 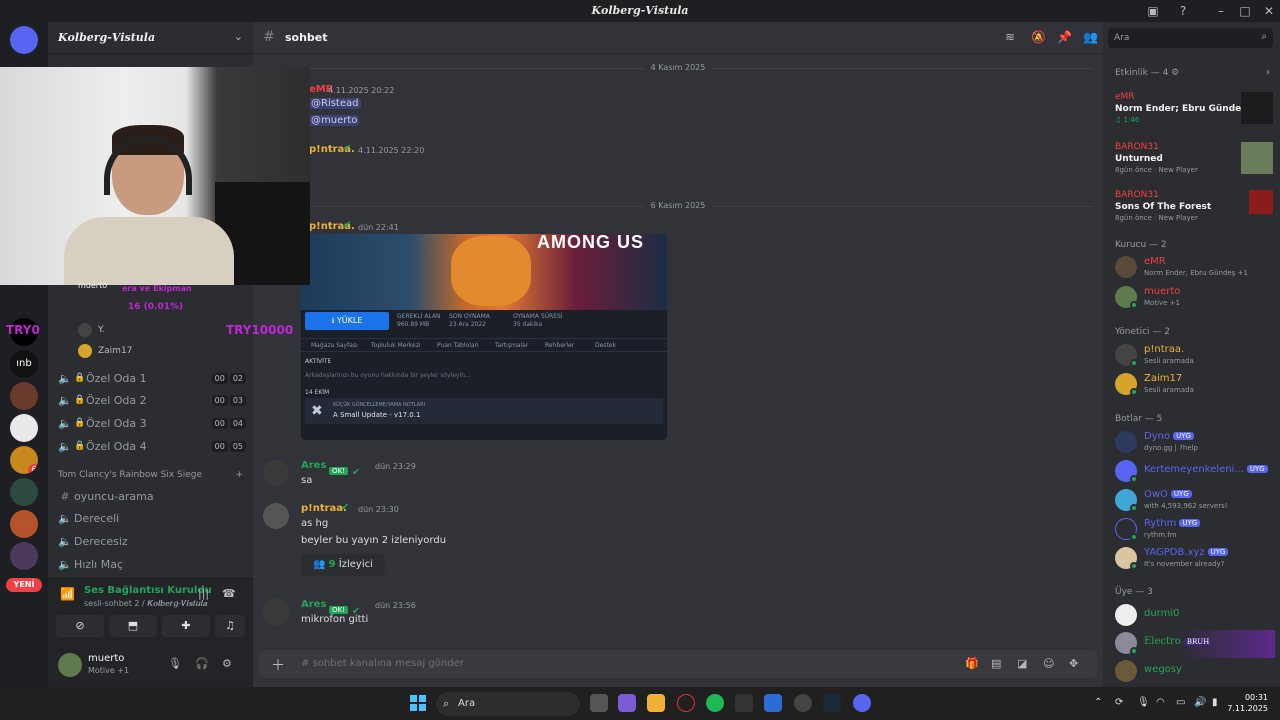 What do you see at coordinates (133, 626) in the screenshot?
I see `screen-share-button: ⬒` at bounding box center [133, 626].